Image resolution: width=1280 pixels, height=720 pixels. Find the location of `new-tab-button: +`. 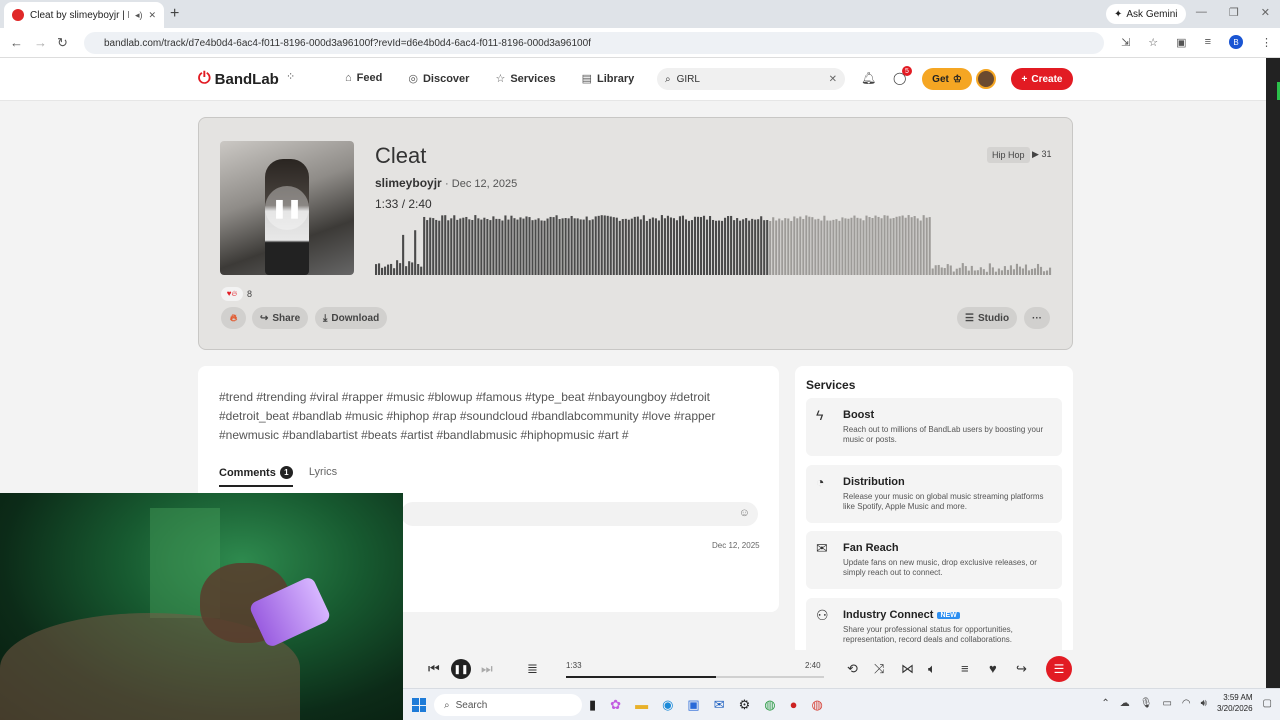

new-tab-button: + is located at coordinates (174, 14).